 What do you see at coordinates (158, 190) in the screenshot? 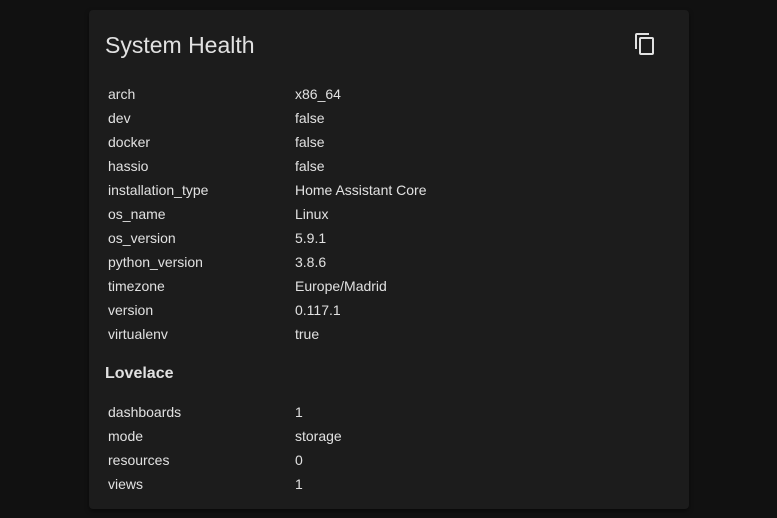
I see `row-key: installation_type` at bounding box center [158, 190].